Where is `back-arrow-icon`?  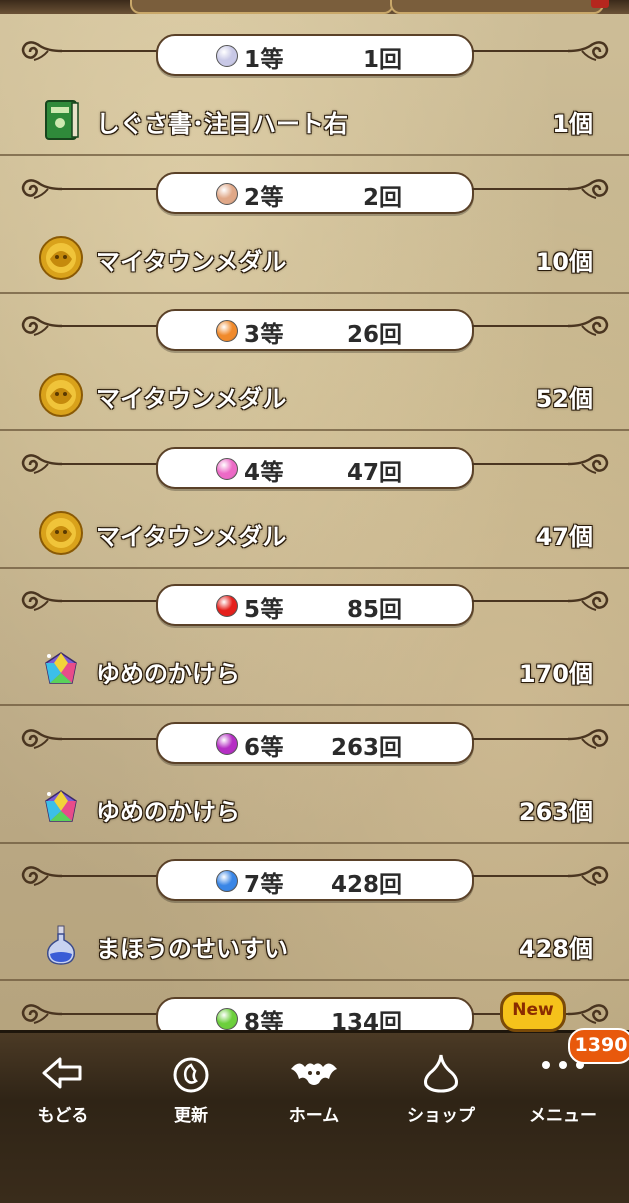 back-arrow-icon is located at coordinates (62, 1073).